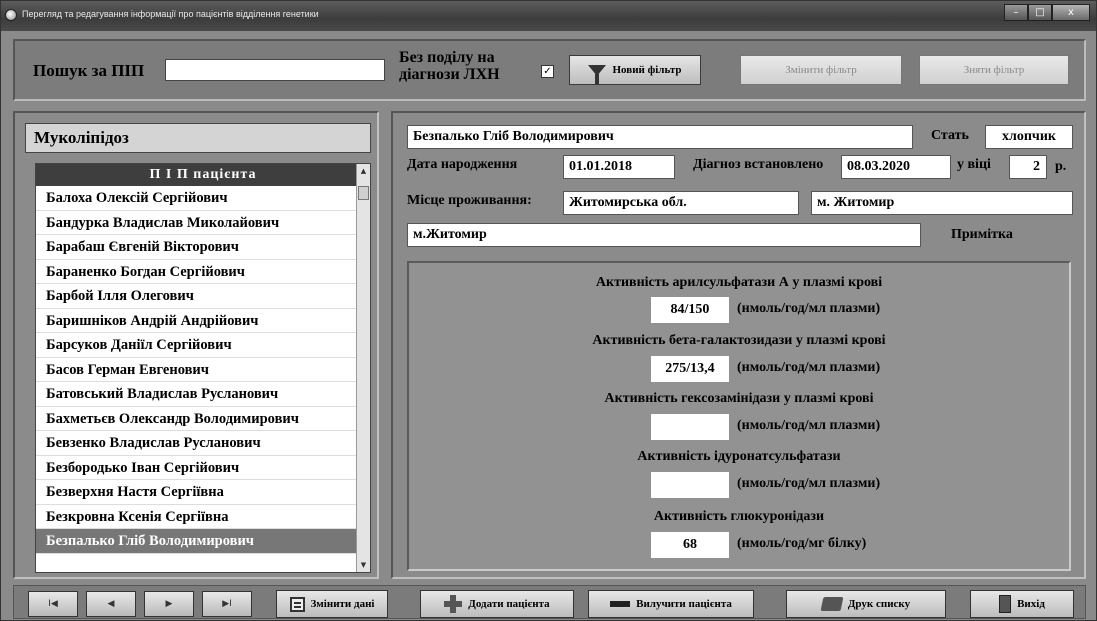 The image size is (1097, 621). I want to click on test-value-field: 68, so click(690, 545).